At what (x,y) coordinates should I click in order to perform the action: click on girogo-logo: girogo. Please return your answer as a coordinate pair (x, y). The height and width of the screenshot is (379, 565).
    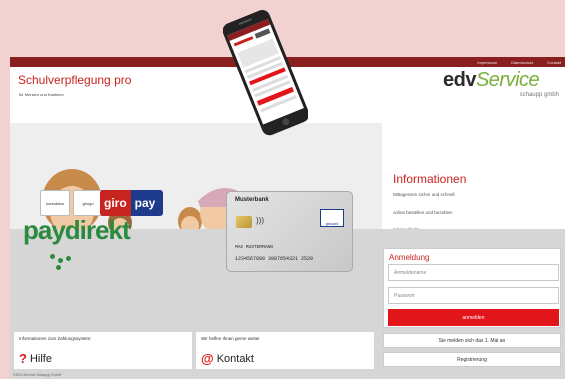
    Looking at the image, I should click on (88, 203).